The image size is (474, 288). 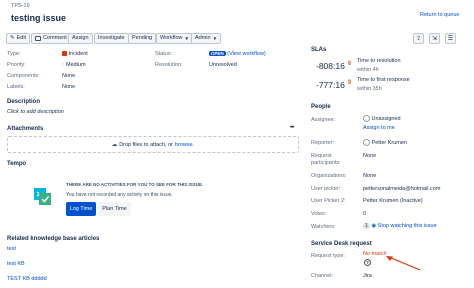 I want to click on edit-button: ✎ Edit, so click(x=18, y=38).